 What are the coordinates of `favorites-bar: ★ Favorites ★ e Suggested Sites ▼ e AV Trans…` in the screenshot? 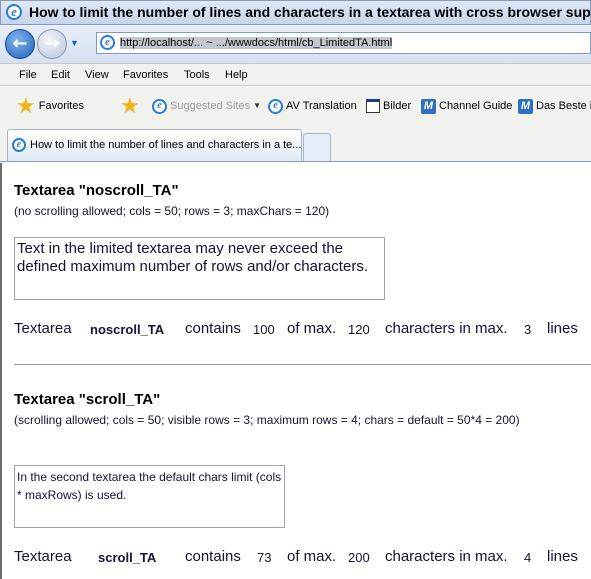 It's located at (295, 107).